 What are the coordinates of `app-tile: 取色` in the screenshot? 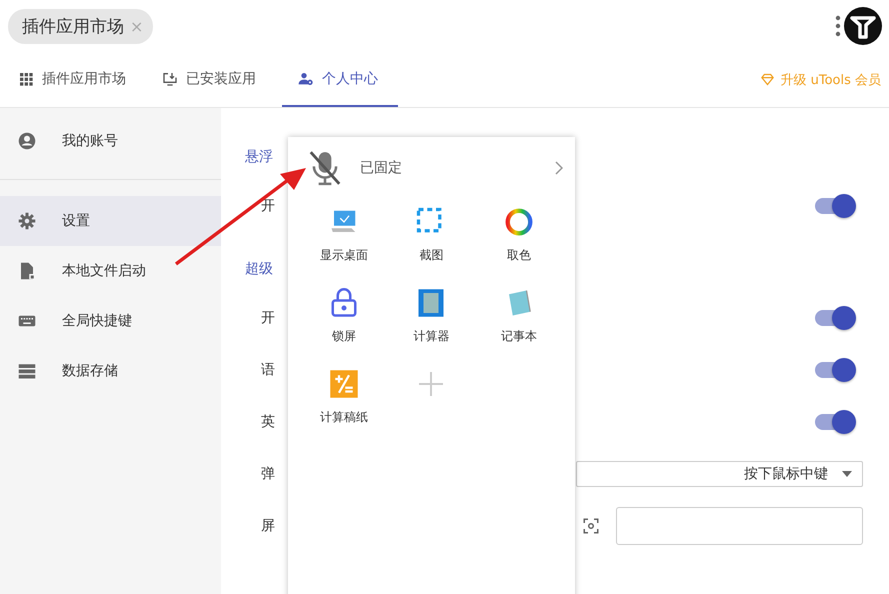 It's located at (519, 234).